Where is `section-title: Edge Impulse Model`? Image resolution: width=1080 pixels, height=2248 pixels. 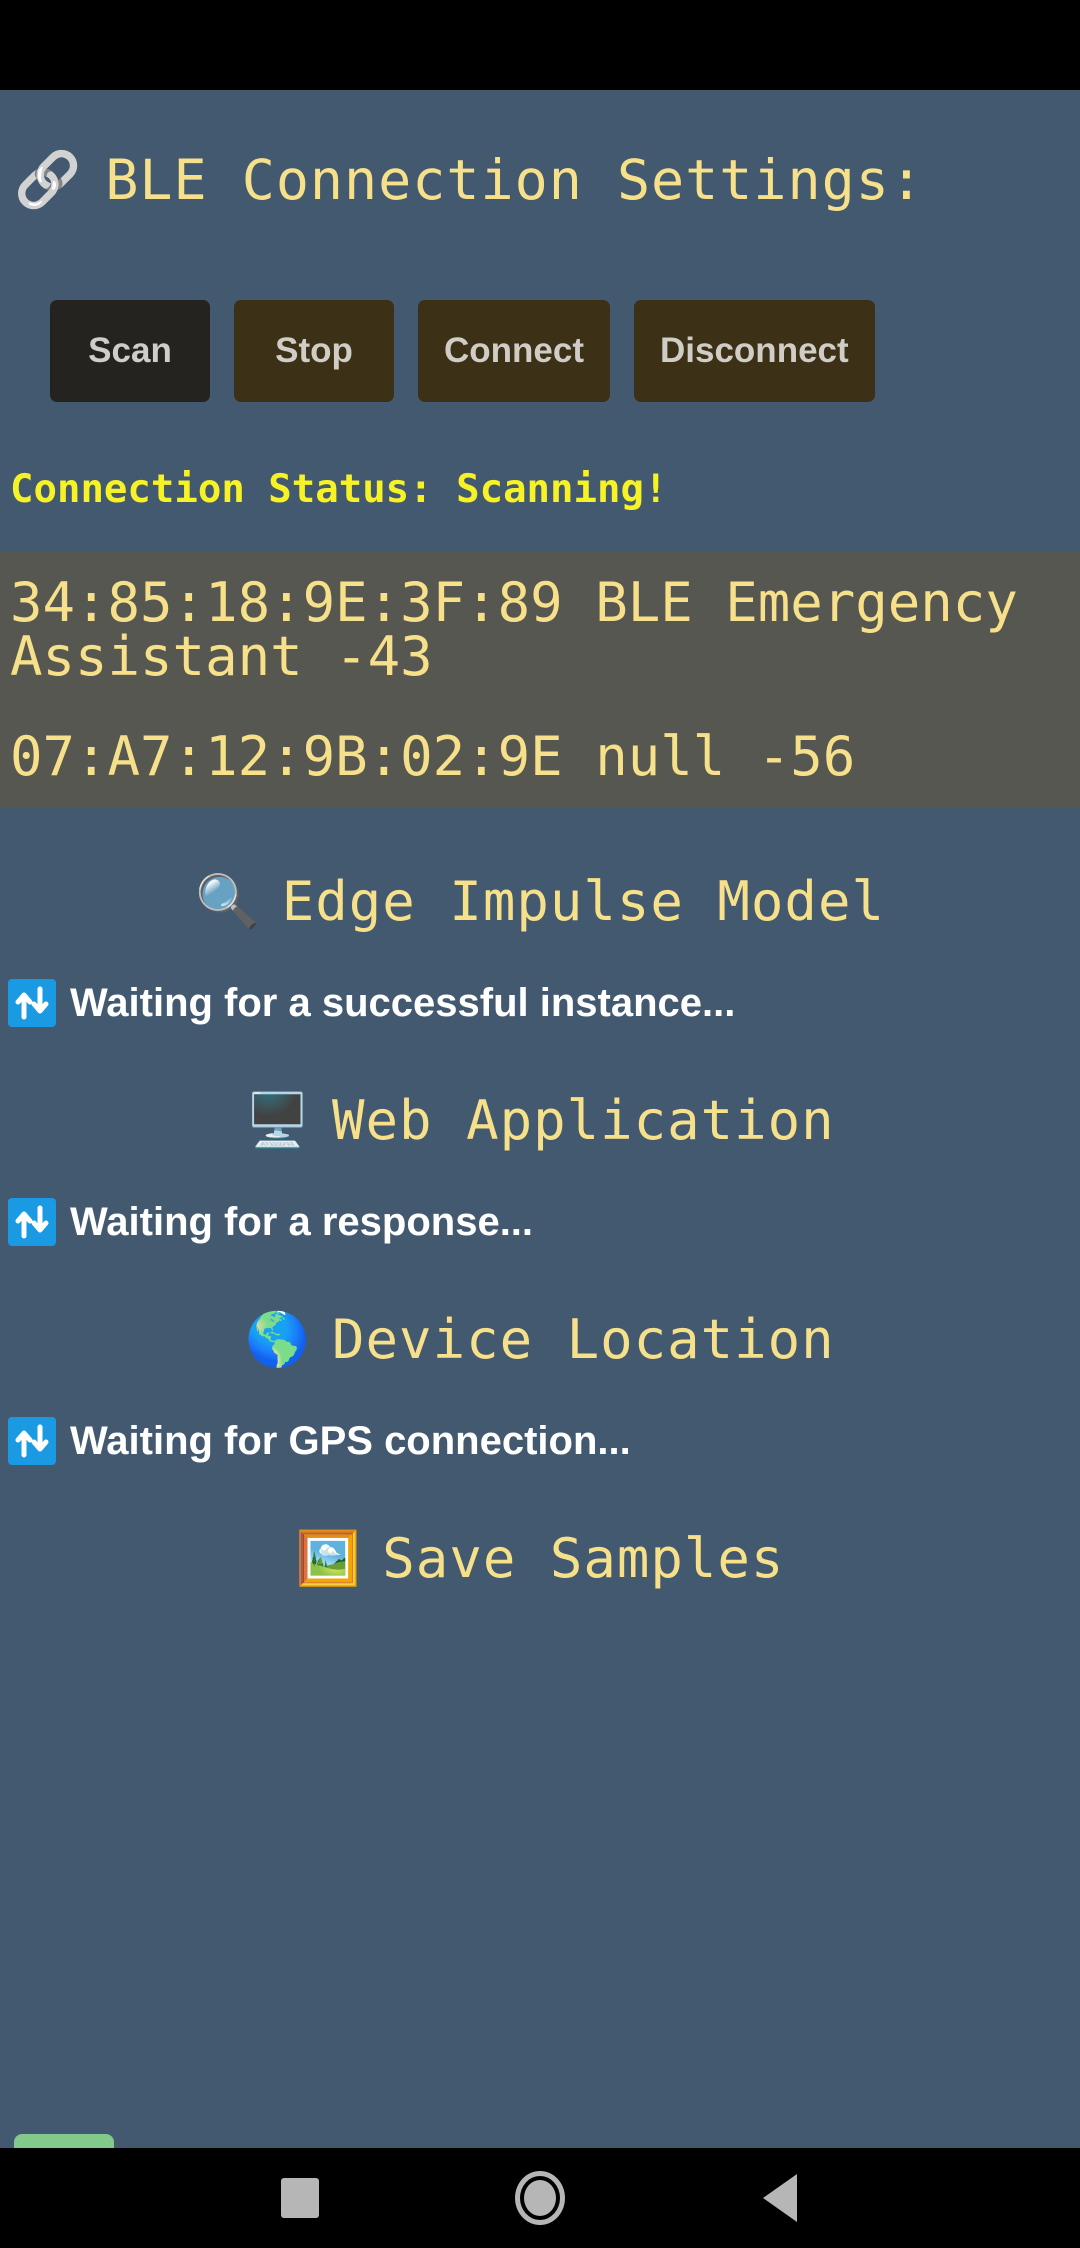
section-title: Edge Impulse Model is located at coordinates (583, 901).